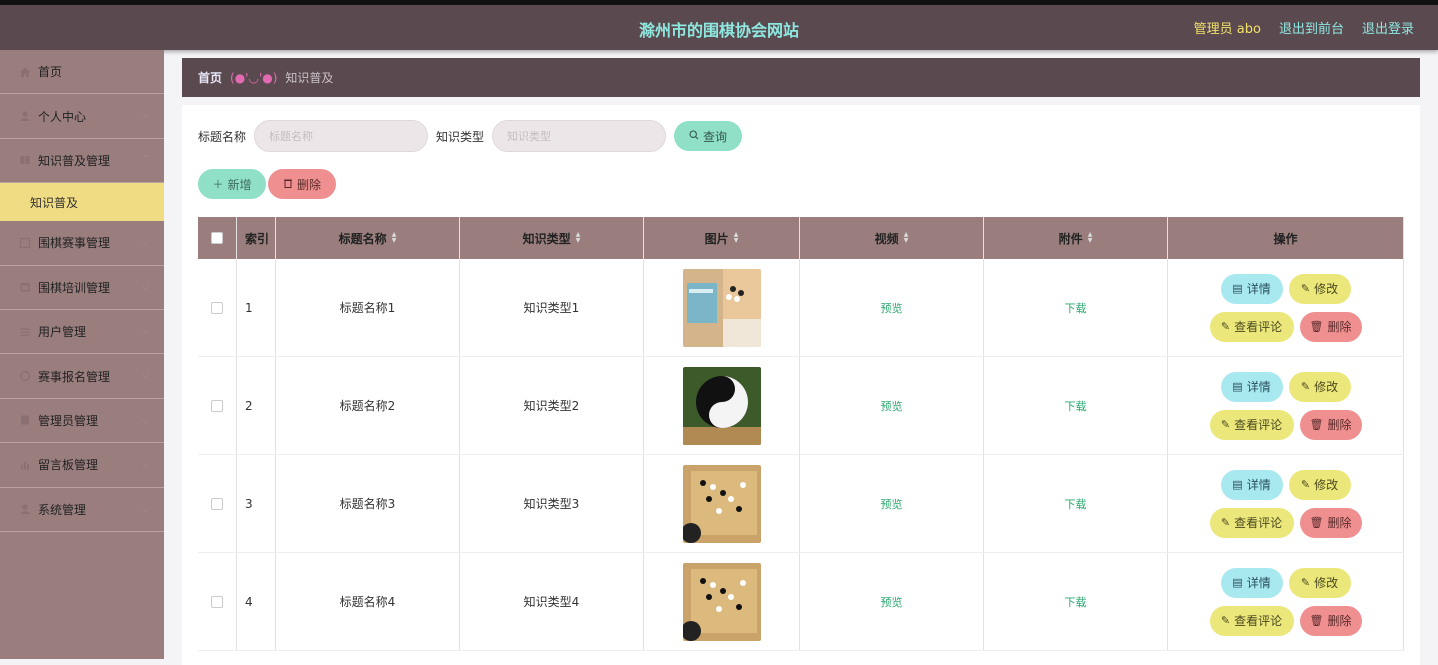 Image resolution: width=1438 pixels, height=665 pixels. Describe the element at coordinates (25, 420) in the screenshot. I see `admin-icon` at that location.